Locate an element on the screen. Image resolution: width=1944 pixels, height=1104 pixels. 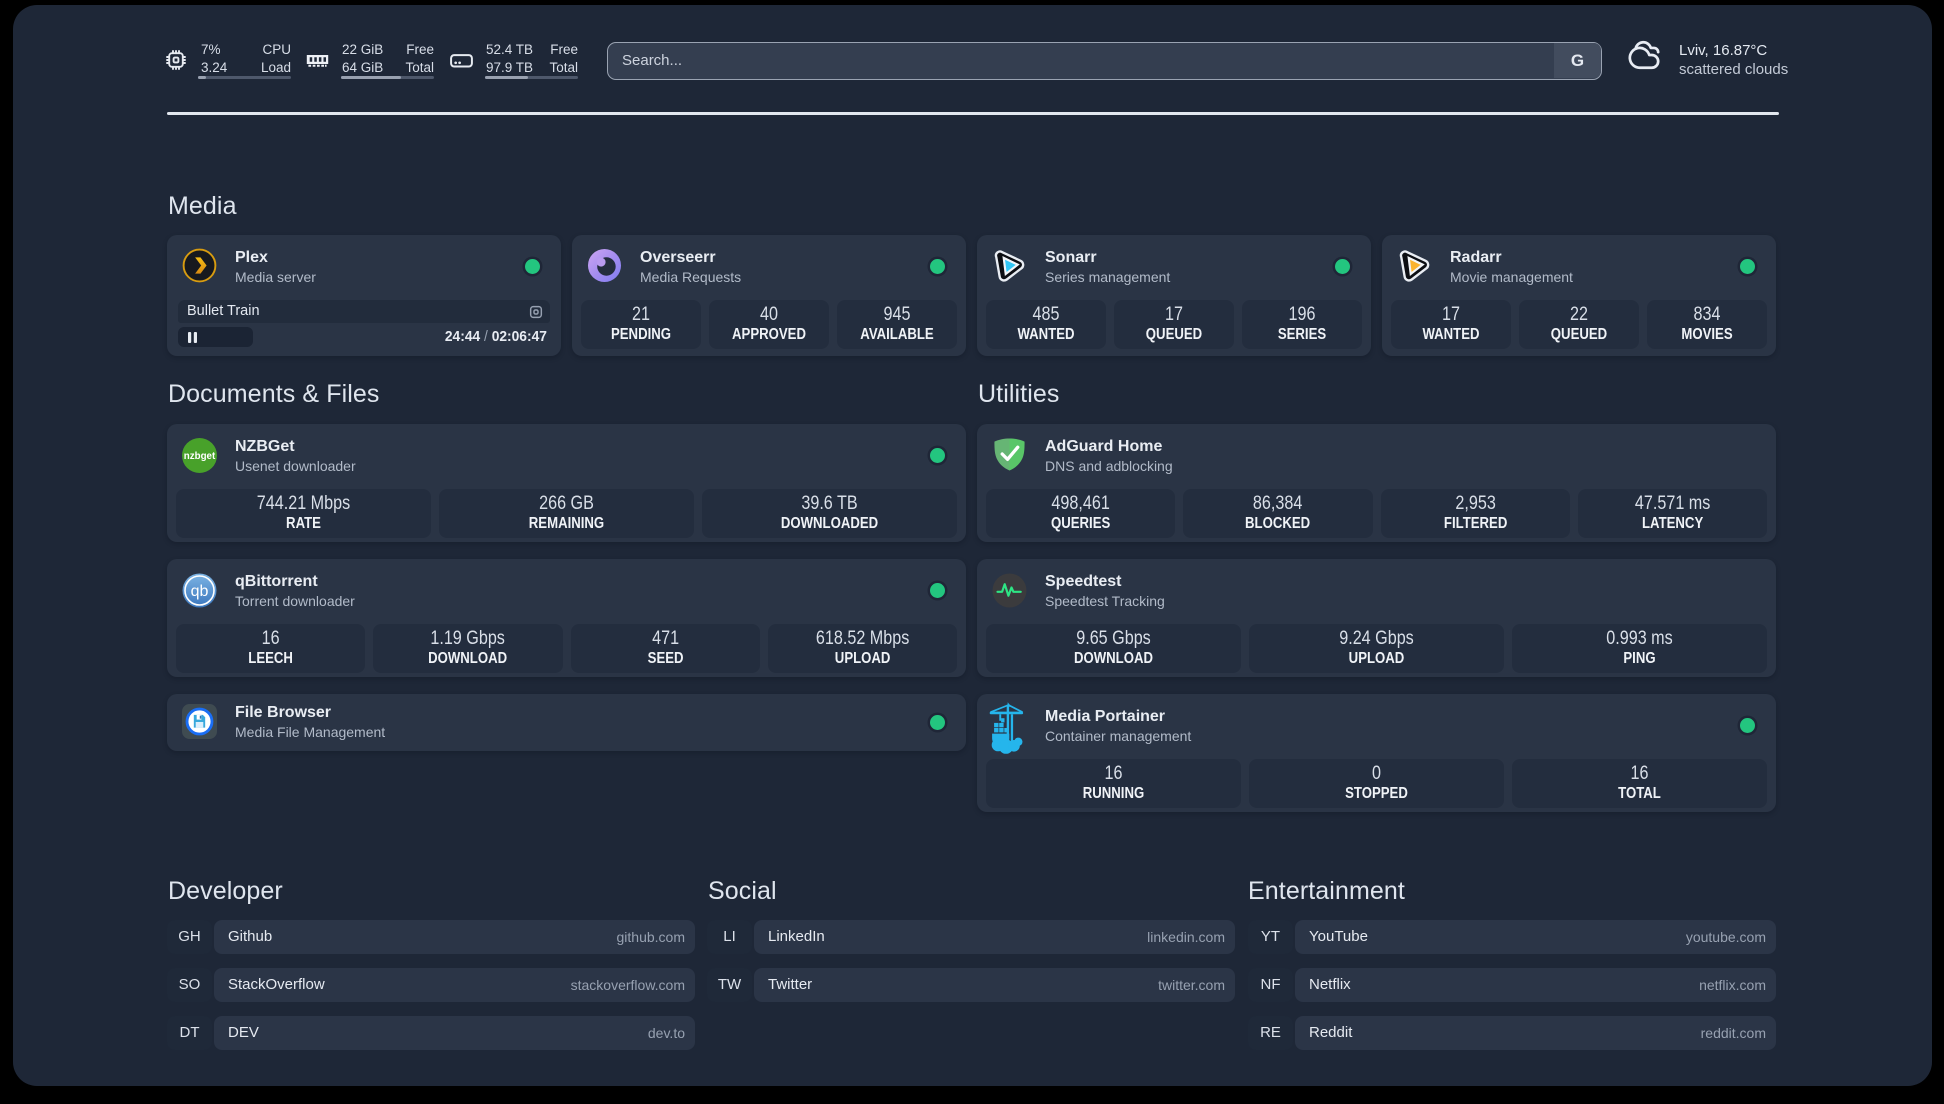
svg-text: qb is located at coordinates (200, 591).